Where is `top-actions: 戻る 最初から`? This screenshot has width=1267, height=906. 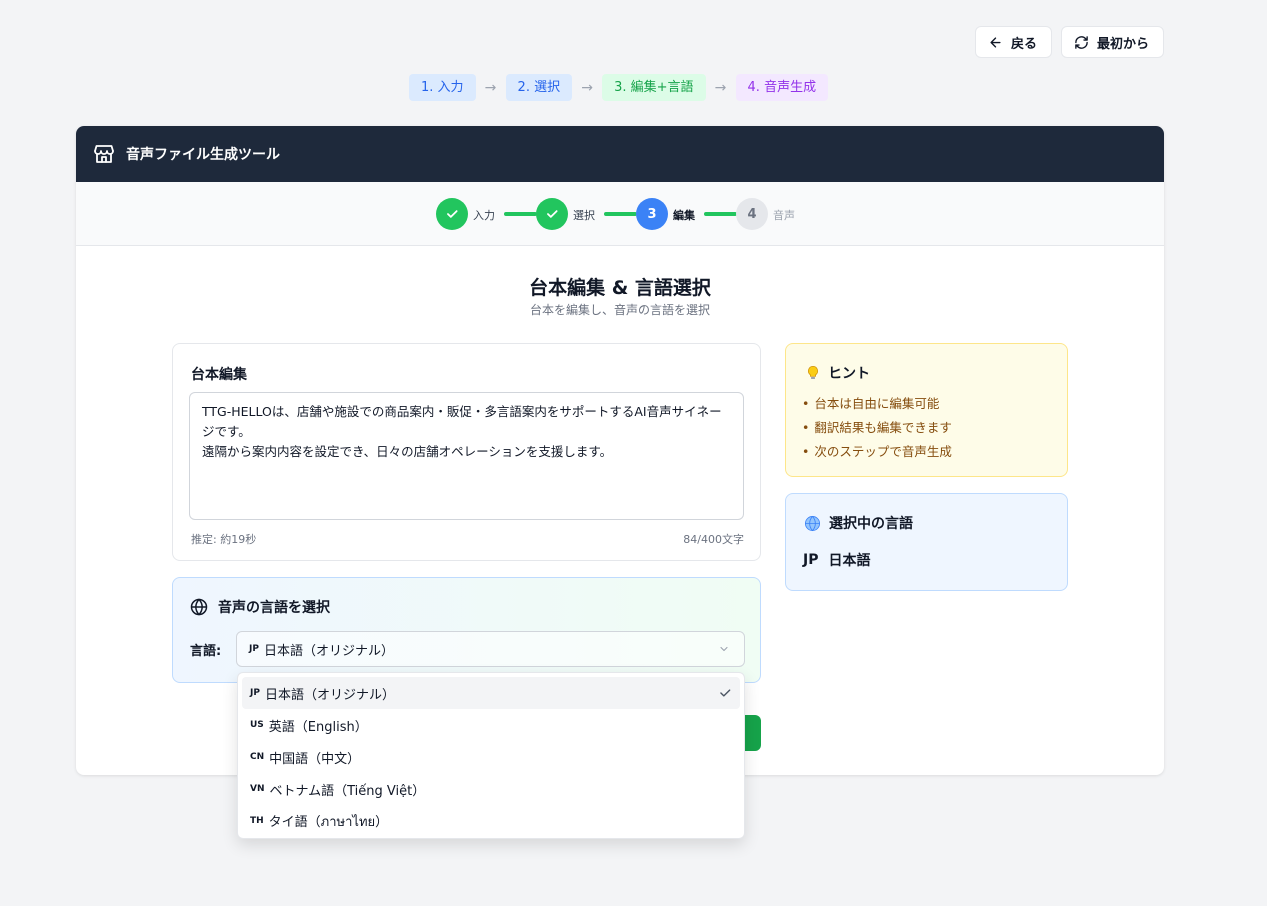
top-actions: 戻る 最初から is located at coordinates (1069, 42).